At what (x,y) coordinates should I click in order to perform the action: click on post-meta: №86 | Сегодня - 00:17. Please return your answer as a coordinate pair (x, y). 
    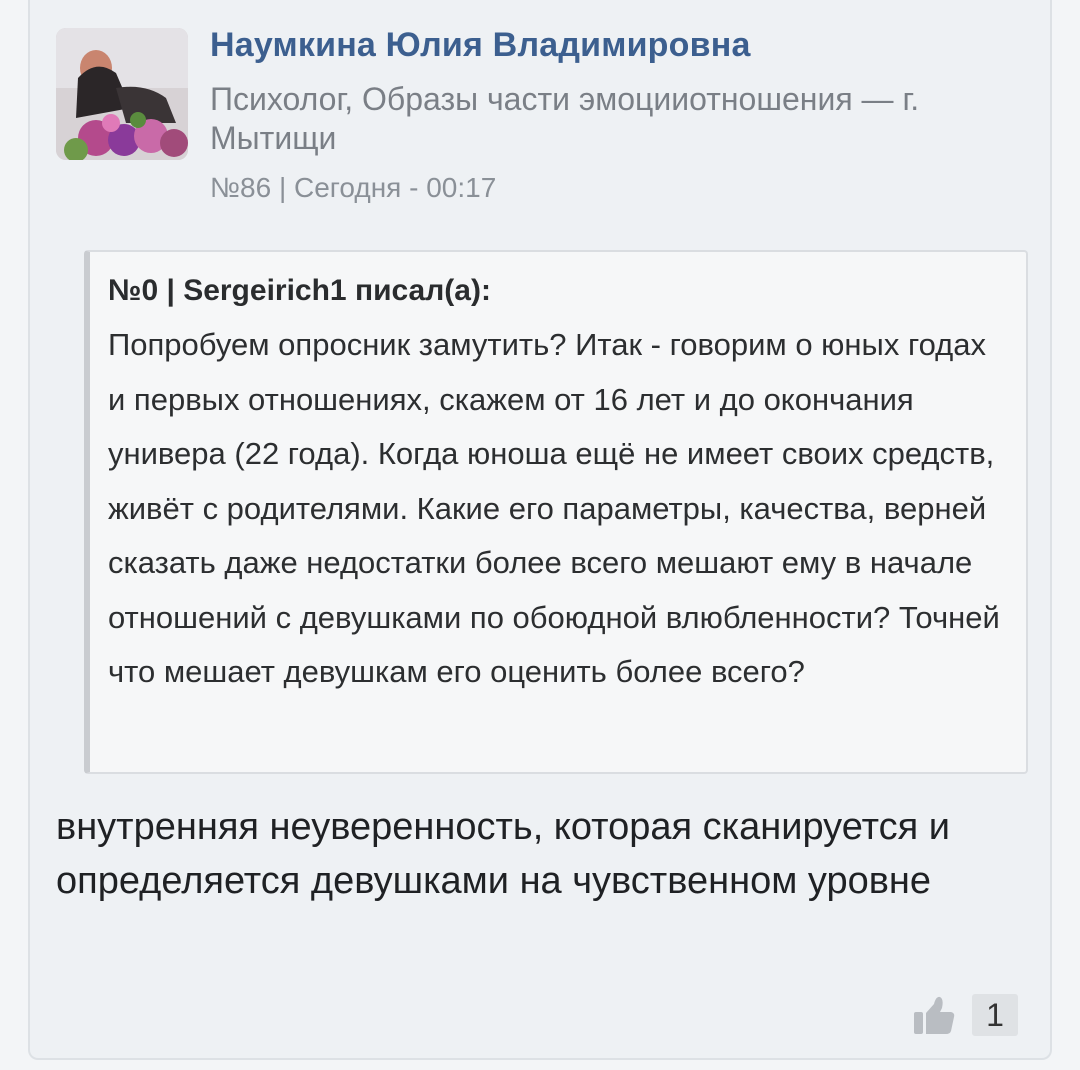
    Looking at the image, I should click on (353, 187).